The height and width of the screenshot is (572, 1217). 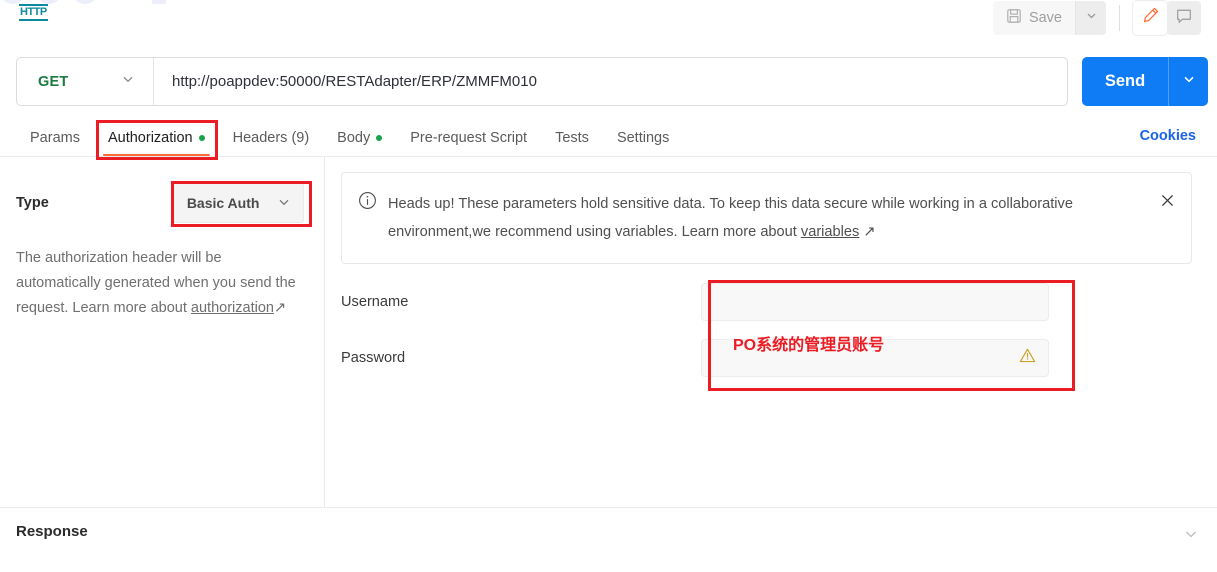 I want to click on save-button-group: Save, so click(x=1049, y=18).